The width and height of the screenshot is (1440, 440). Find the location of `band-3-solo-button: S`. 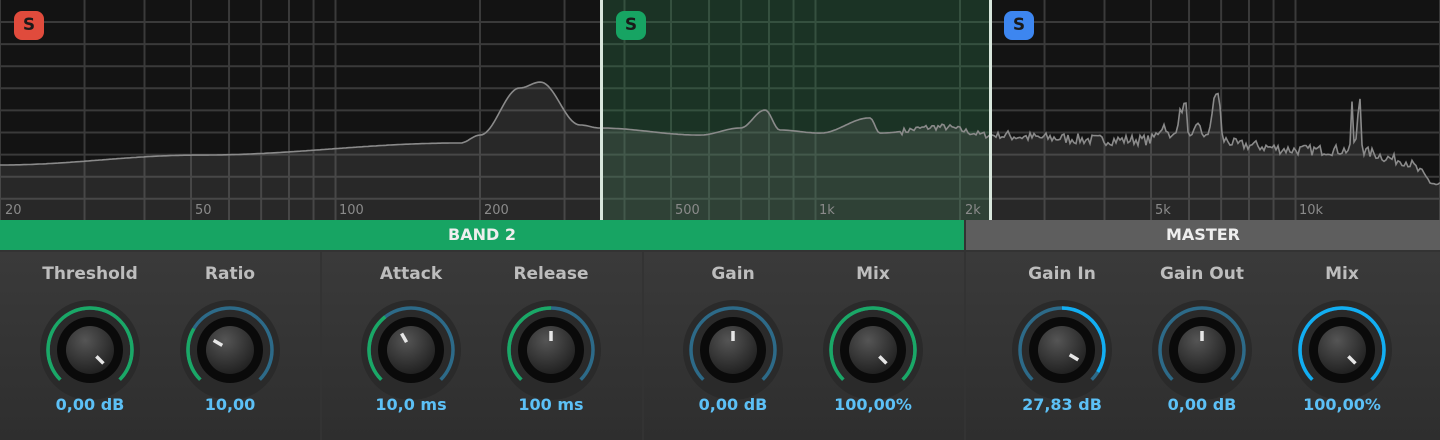

band-3-solo-button: S is located at coordinates (1019, 25).